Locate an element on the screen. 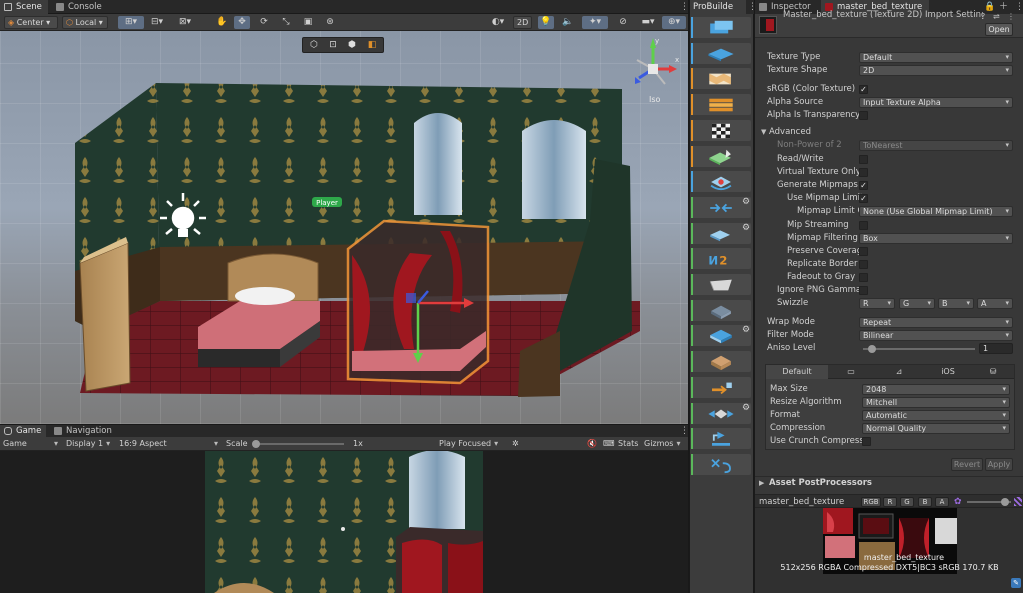 The height and width of the screenshot is (593, 1023). preview-channel-rgb: RGB is located at coordinates (871, 502).